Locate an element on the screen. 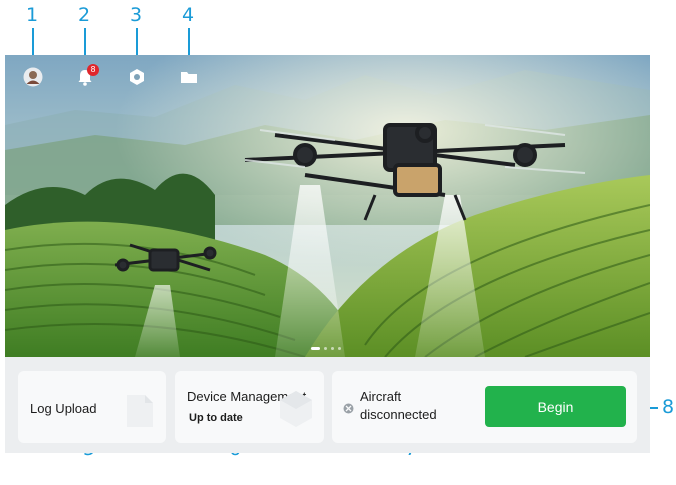  document-icon is located at coordinates (140, 413).